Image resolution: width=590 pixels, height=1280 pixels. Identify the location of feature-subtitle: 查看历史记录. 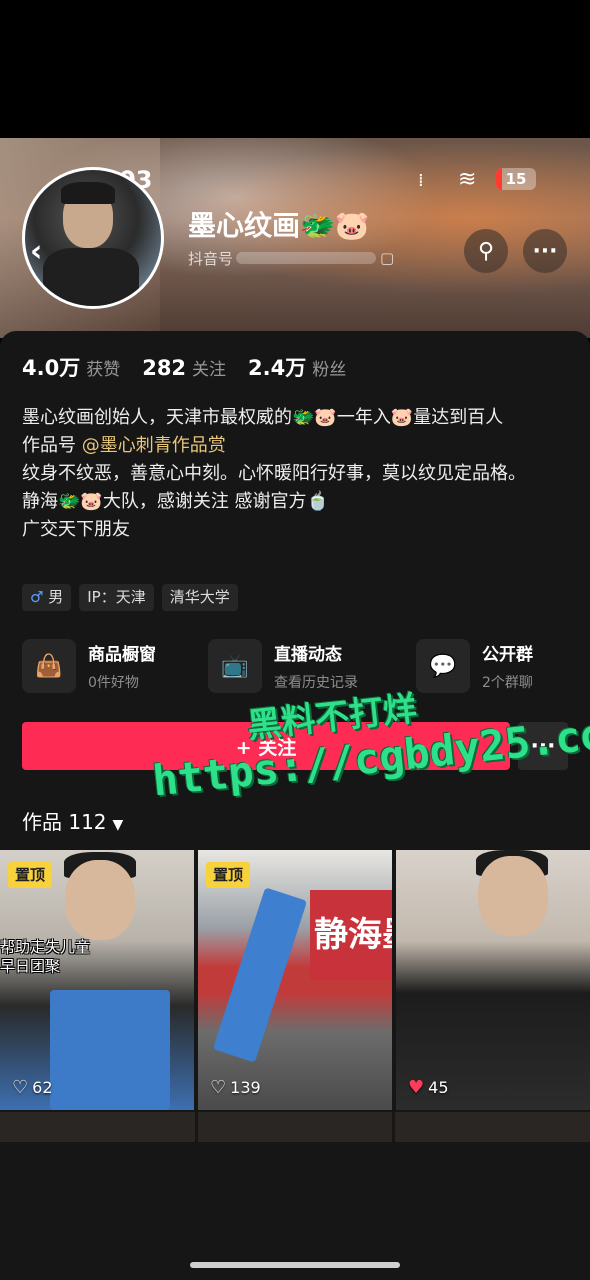
(316, 683).